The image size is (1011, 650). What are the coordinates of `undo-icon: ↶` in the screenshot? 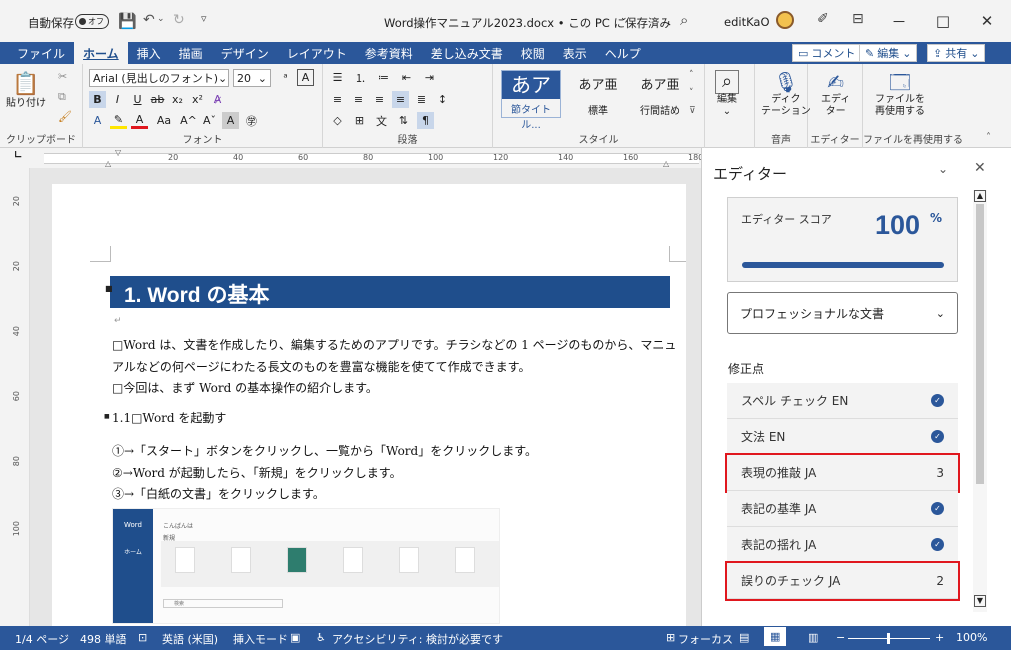 It's located at (149, 20).